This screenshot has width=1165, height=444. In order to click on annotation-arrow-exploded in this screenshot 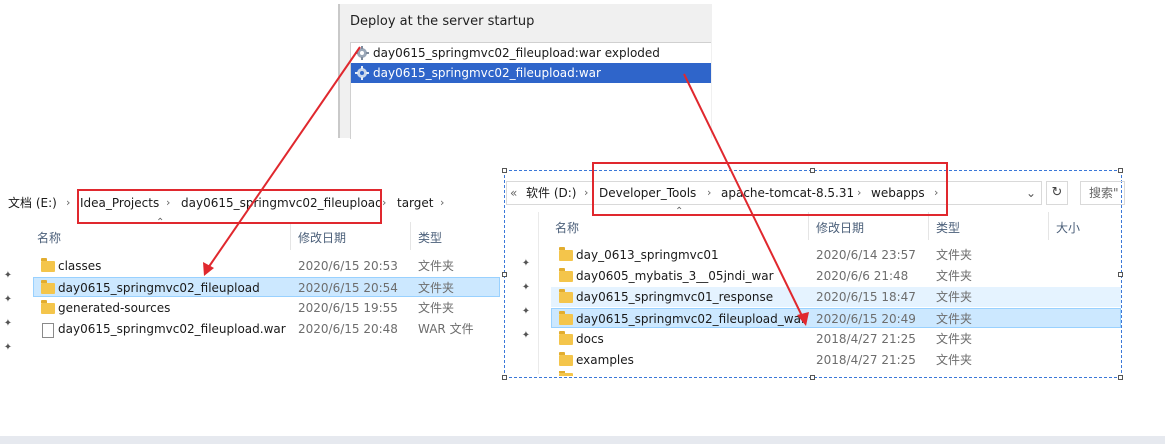, I will do `click(284, 157)`.